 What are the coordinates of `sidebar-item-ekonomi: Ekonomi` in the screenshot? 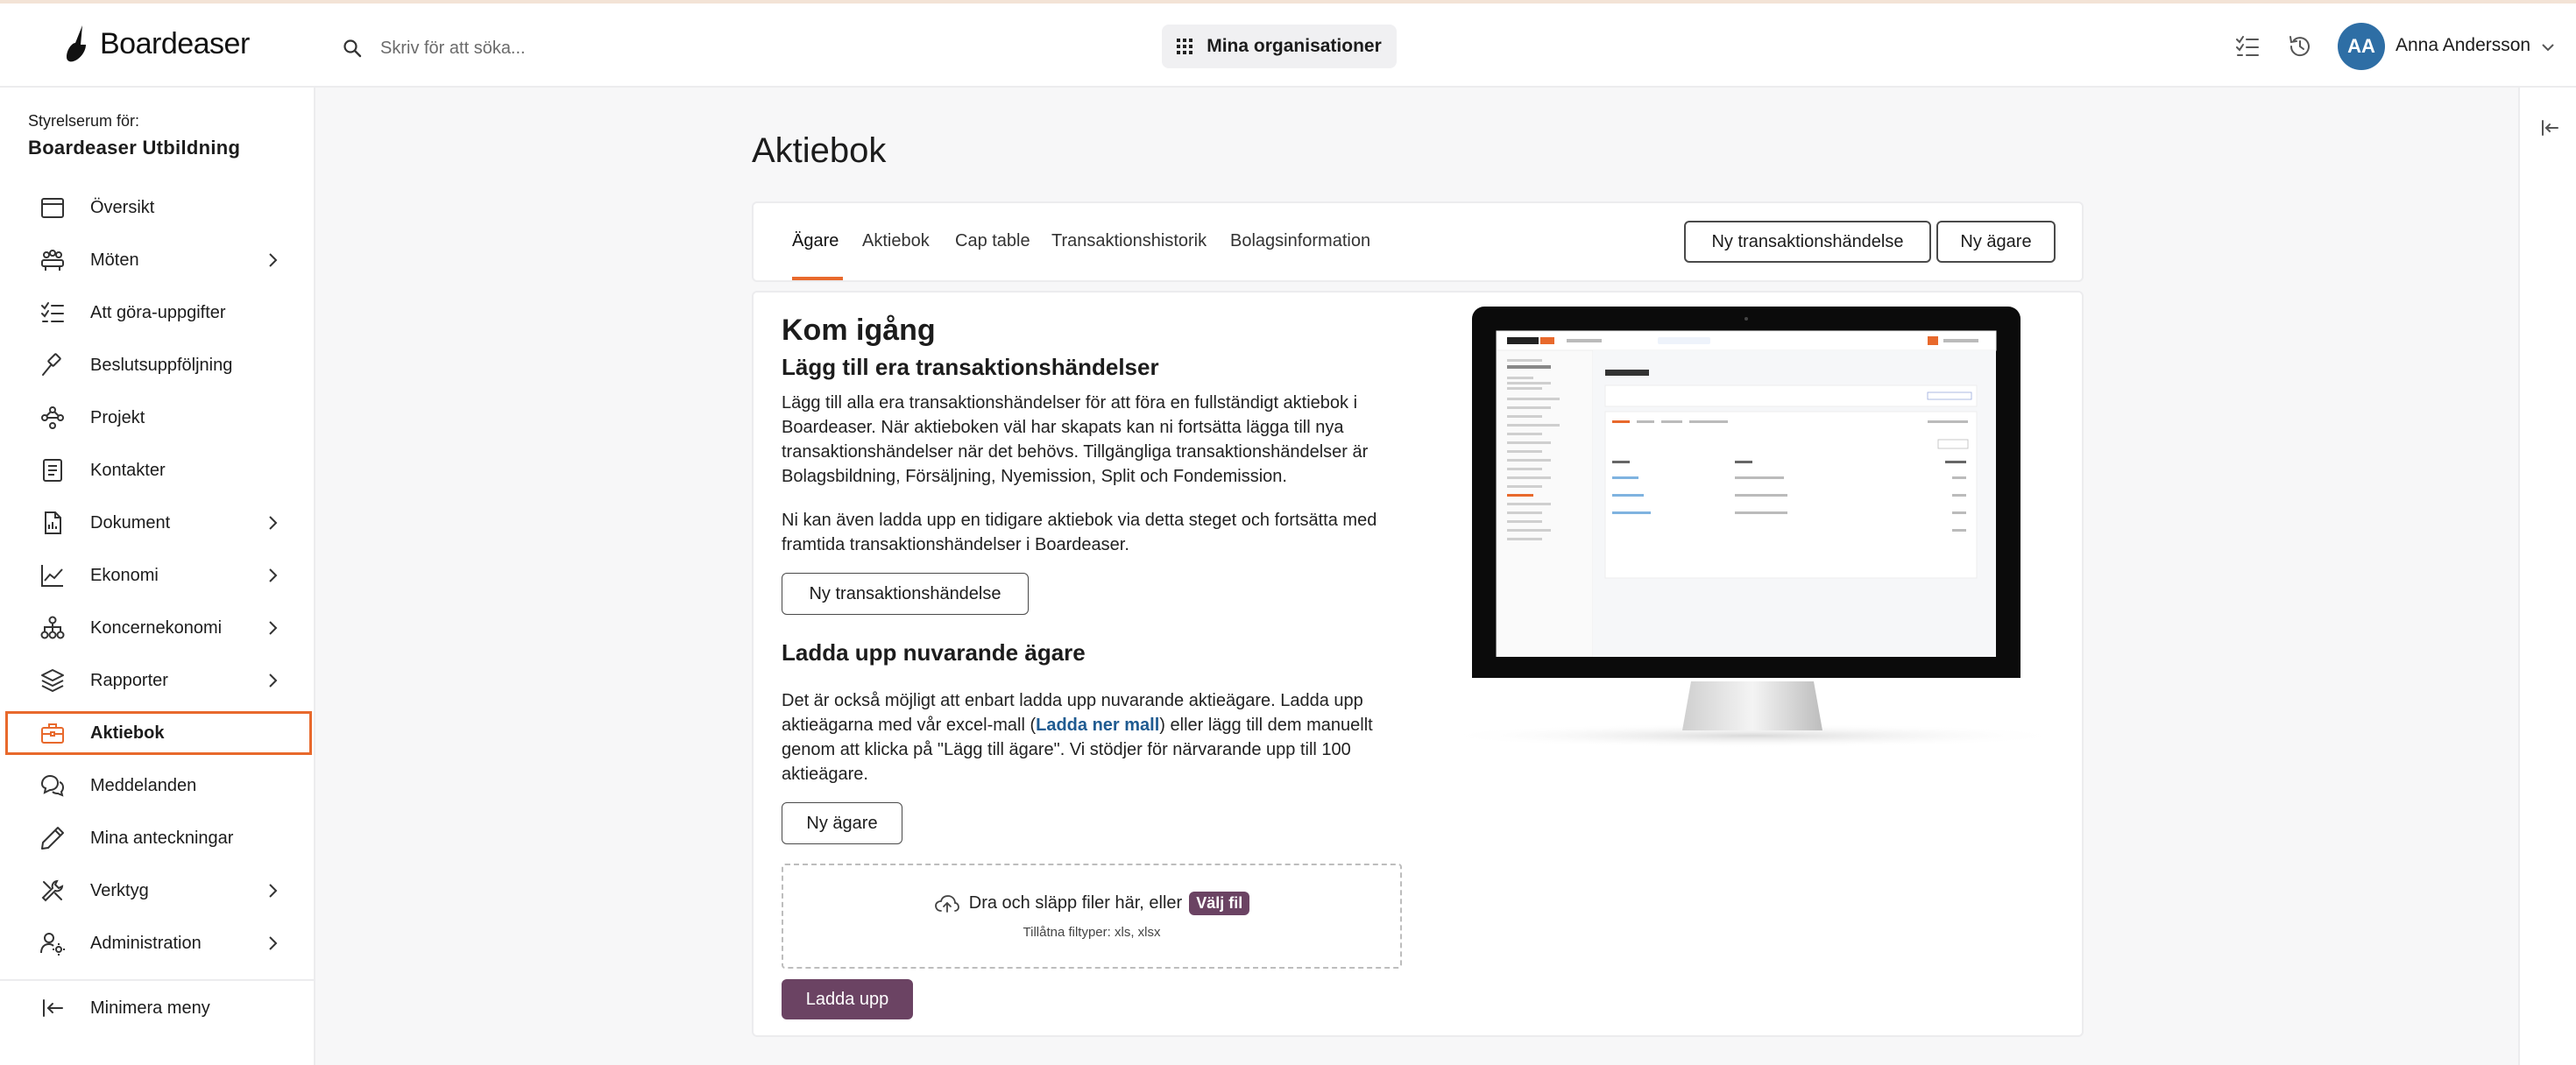 It's located at (158, 575).